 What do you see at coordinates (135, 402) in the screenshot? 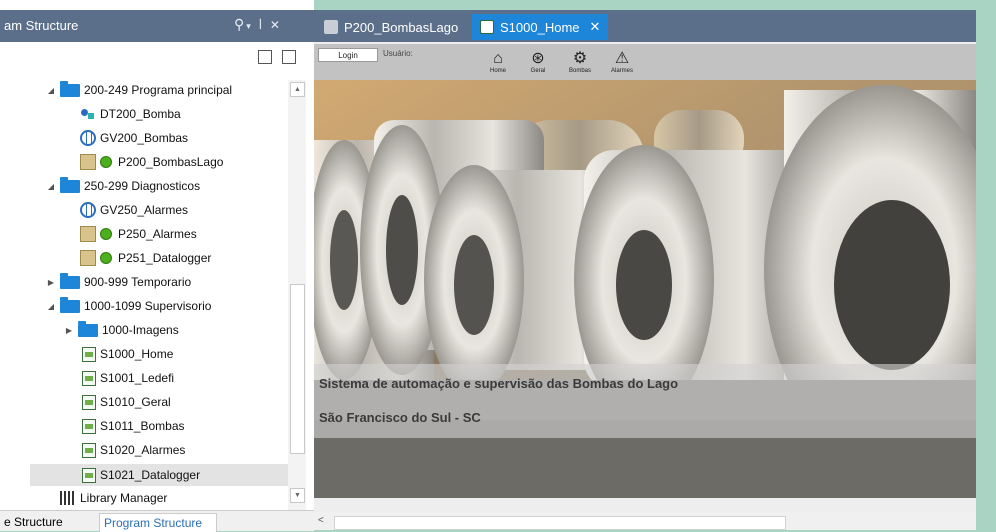
I see `tree-item-label: S1010_Geral` at bounding box center [135, 402].